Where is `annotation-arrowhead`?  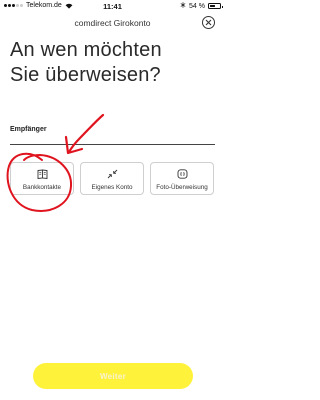
annotation-arrowhead is located at coordinates (74, 145).